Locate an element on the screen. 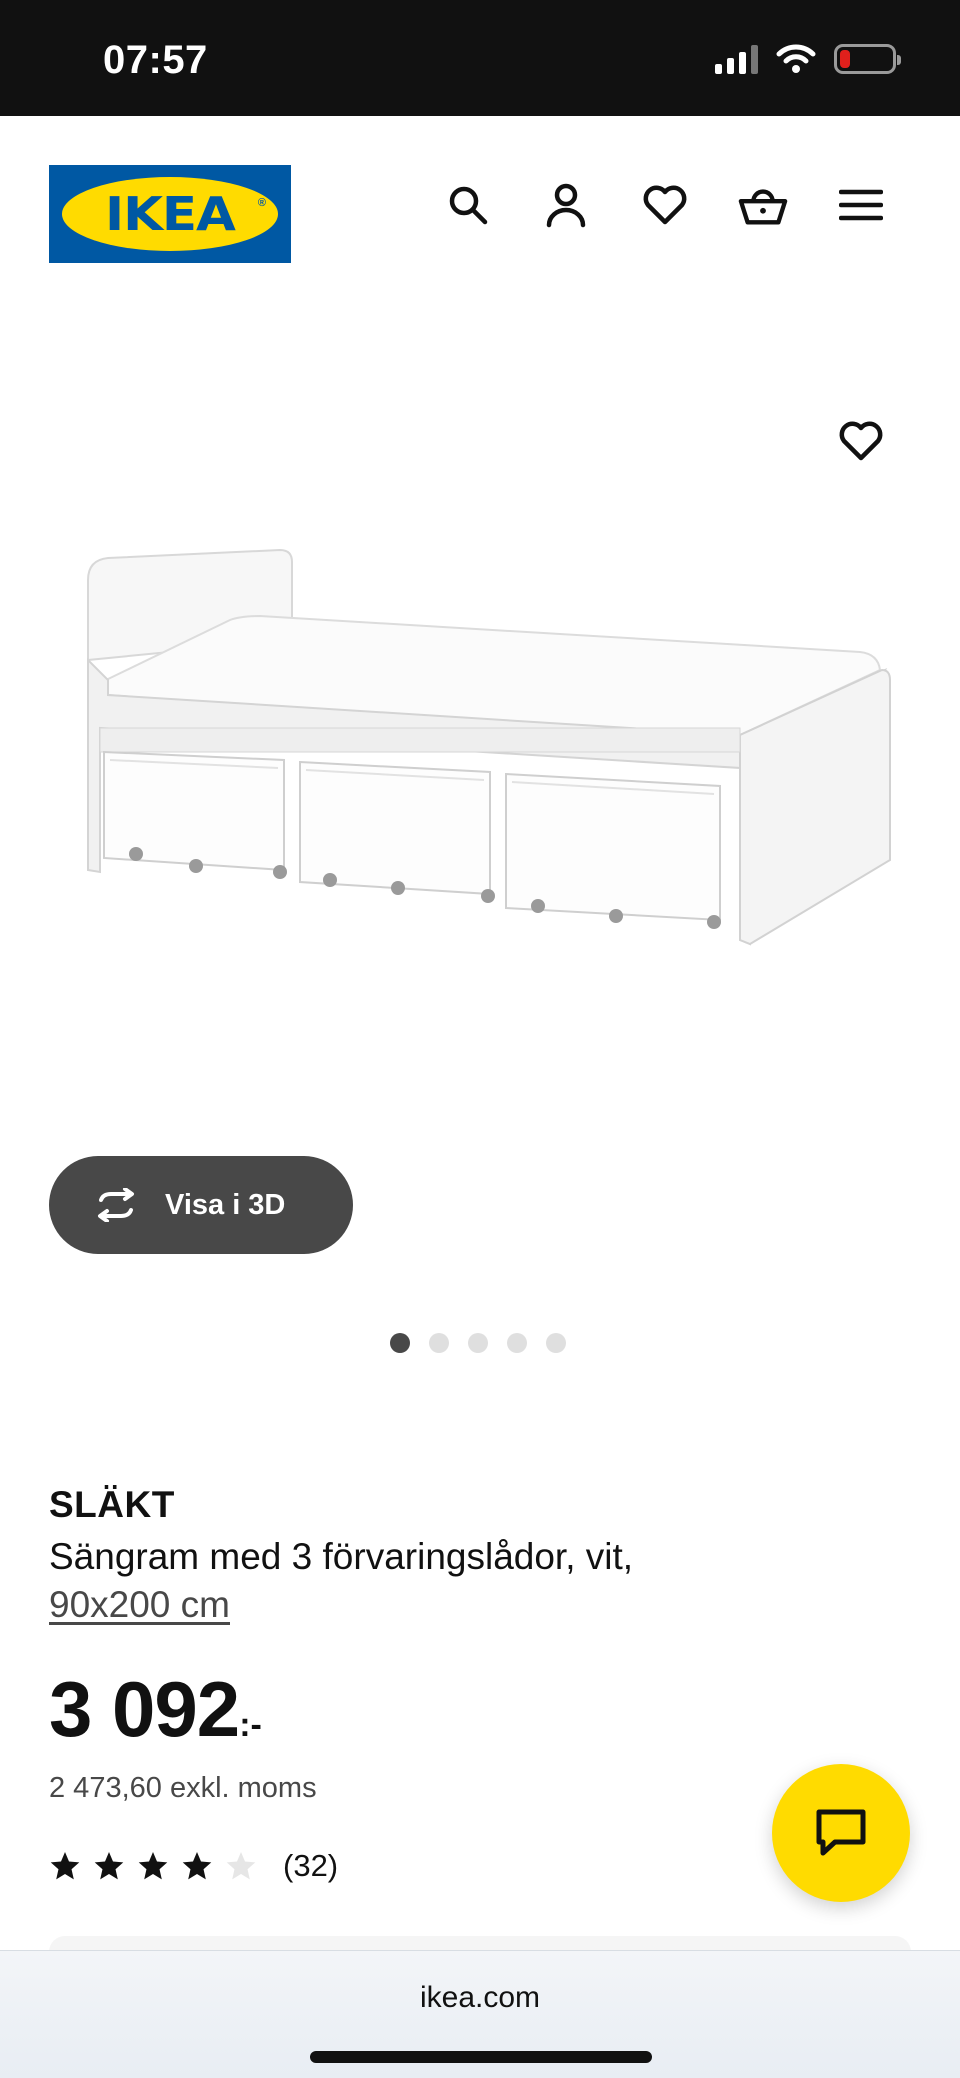 The width and height of the screenshot is (960, 2078). site-header: IKEA ® is located at coordinates (480, 202).